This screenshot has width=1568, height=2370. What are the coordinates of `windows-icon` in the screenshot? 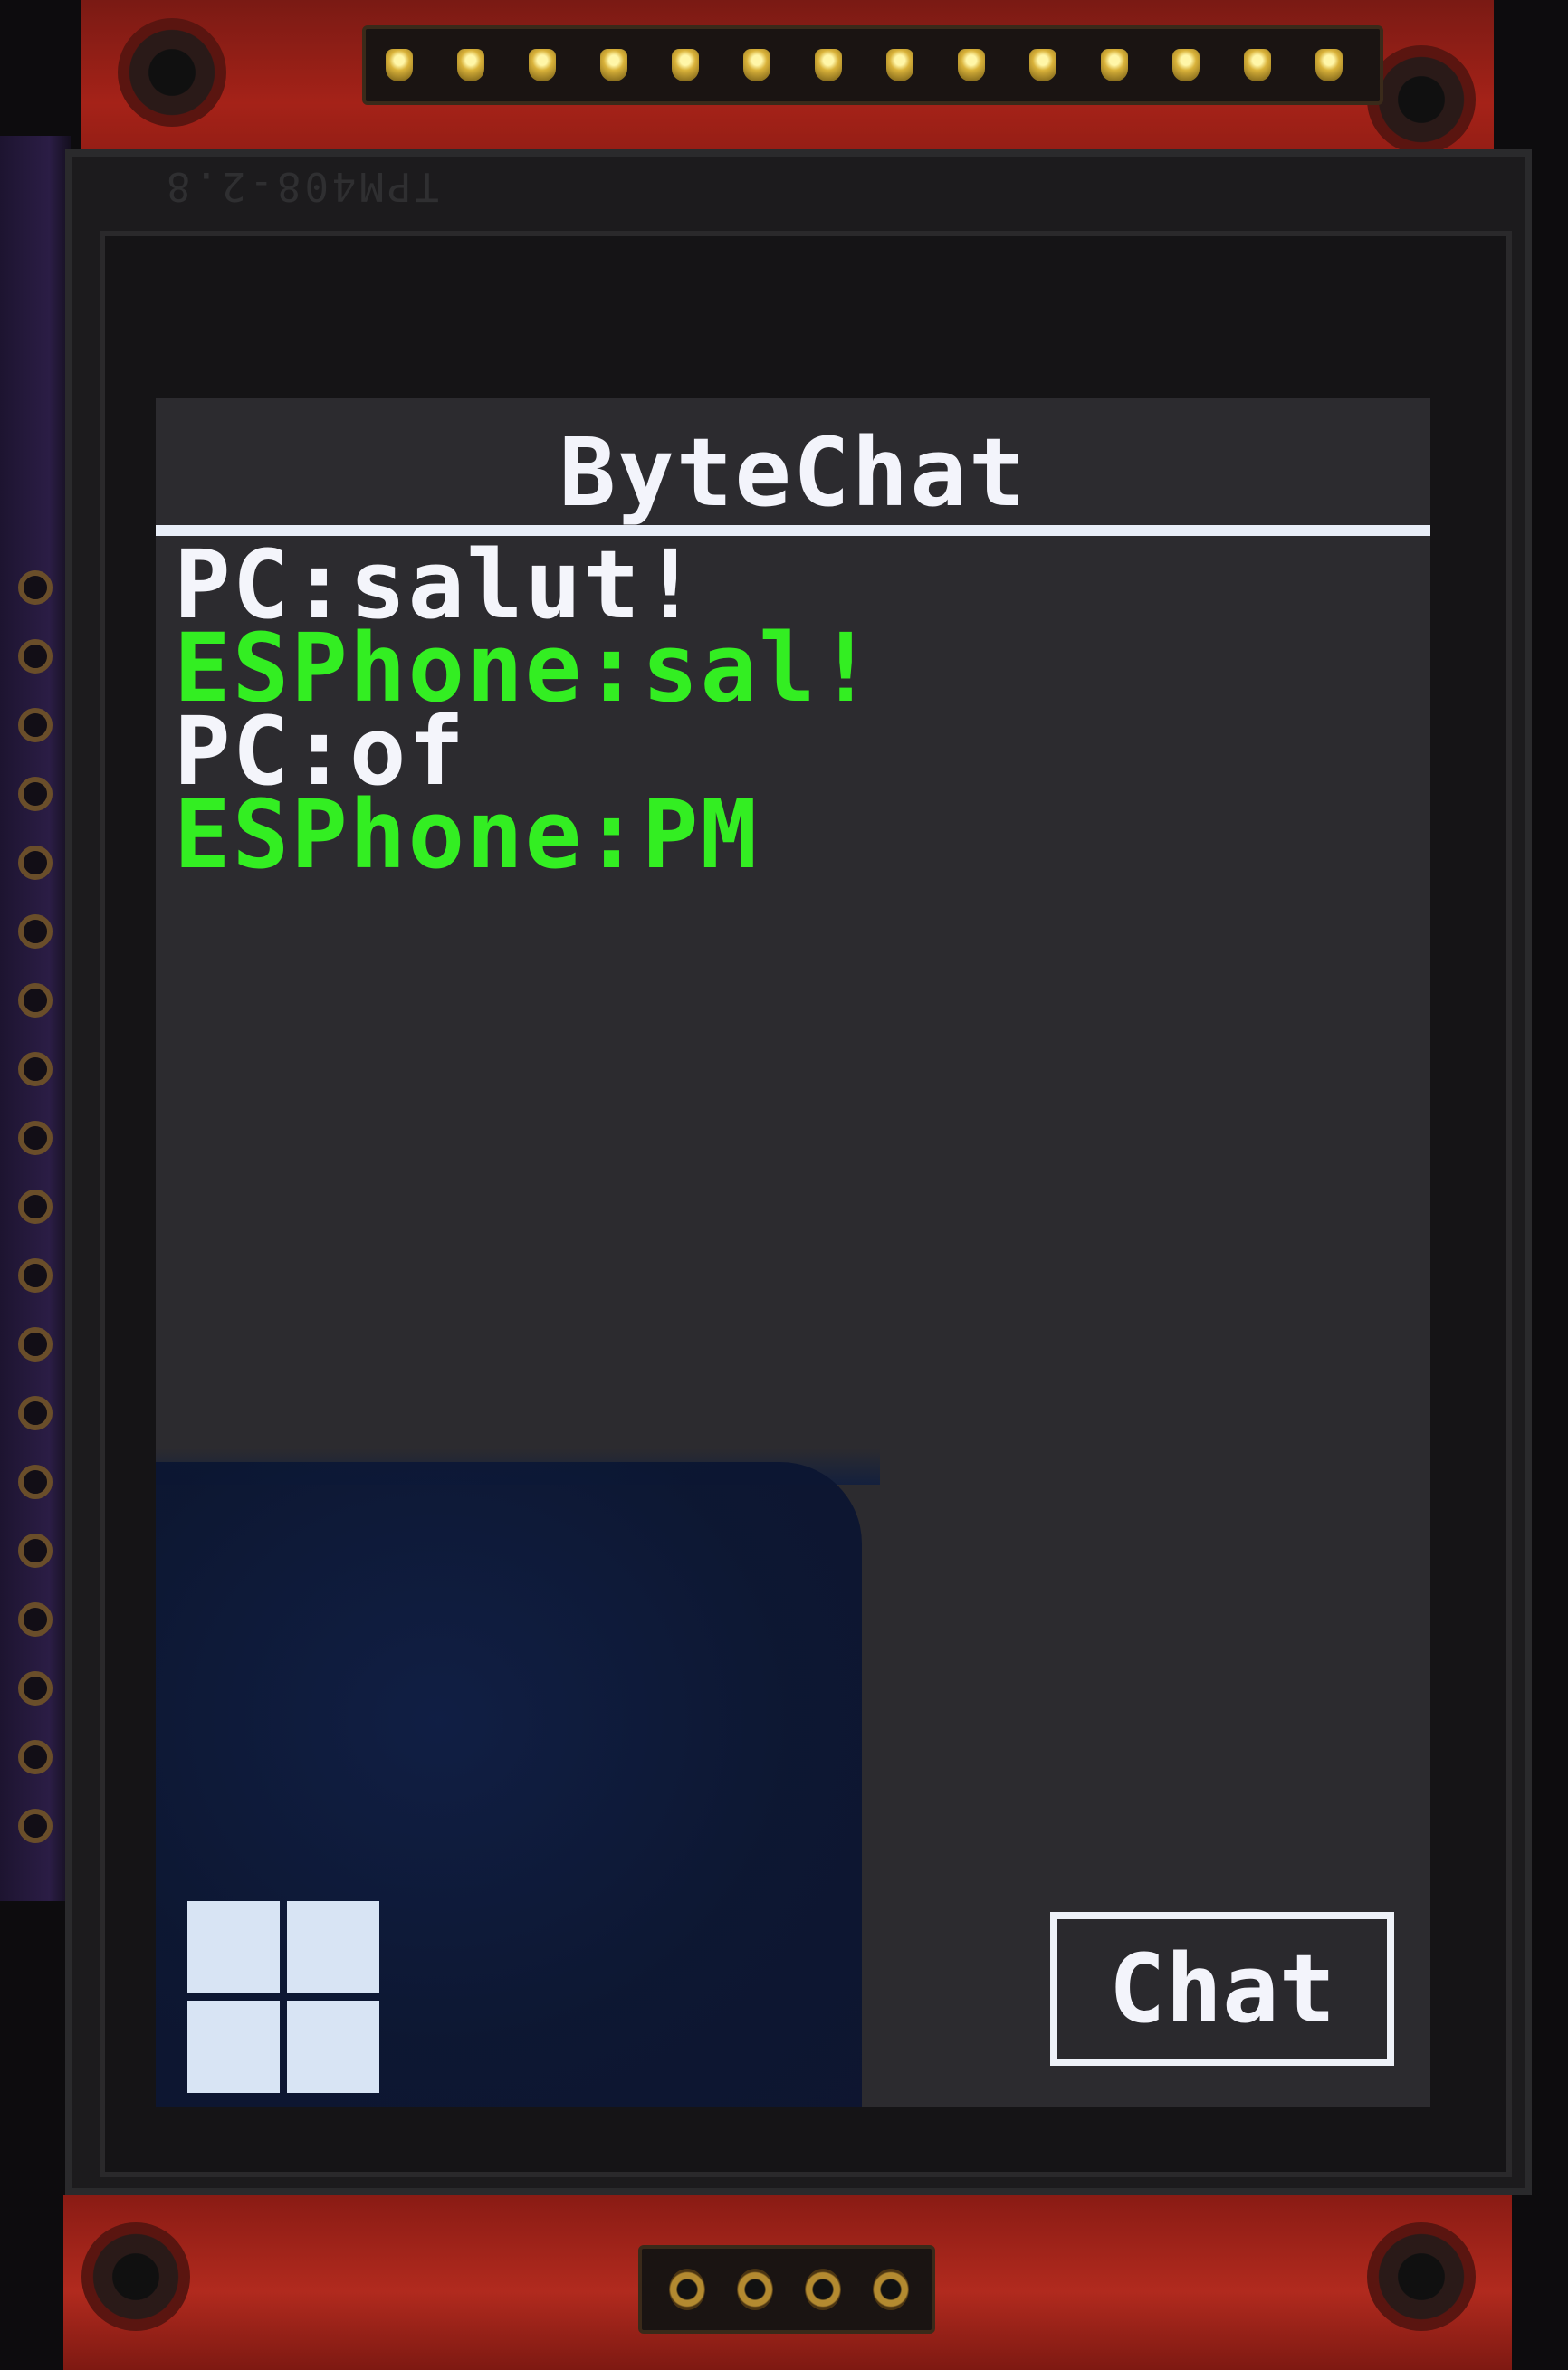 It's located at (283, 1997).